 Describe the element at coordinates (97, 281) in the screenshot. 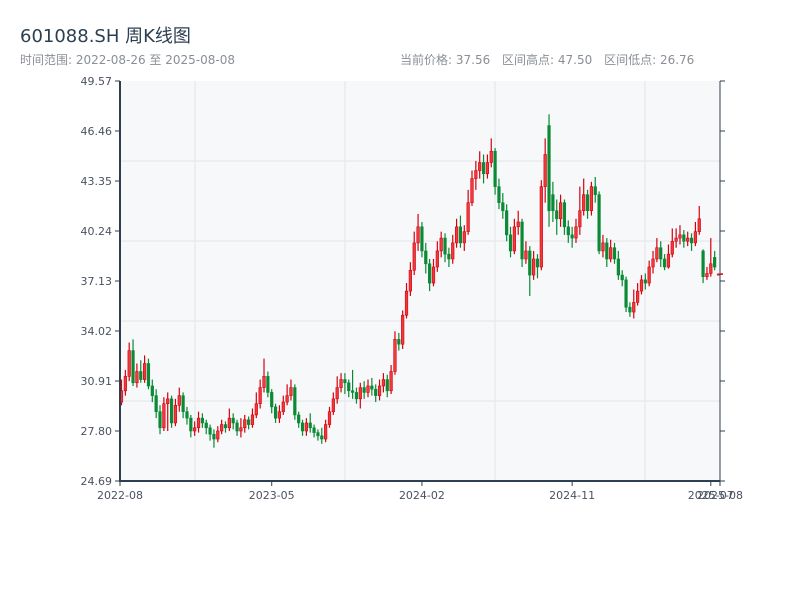

I see `y-tick-label: 37.13` at that location.